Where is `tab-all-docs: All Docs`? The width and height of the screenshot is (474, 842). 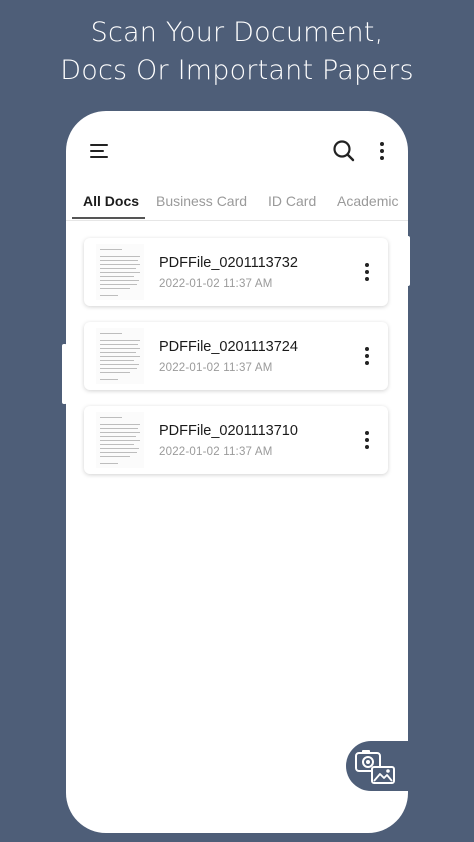
tab-all-docs: All Docs is located at coordinates (111, 206).